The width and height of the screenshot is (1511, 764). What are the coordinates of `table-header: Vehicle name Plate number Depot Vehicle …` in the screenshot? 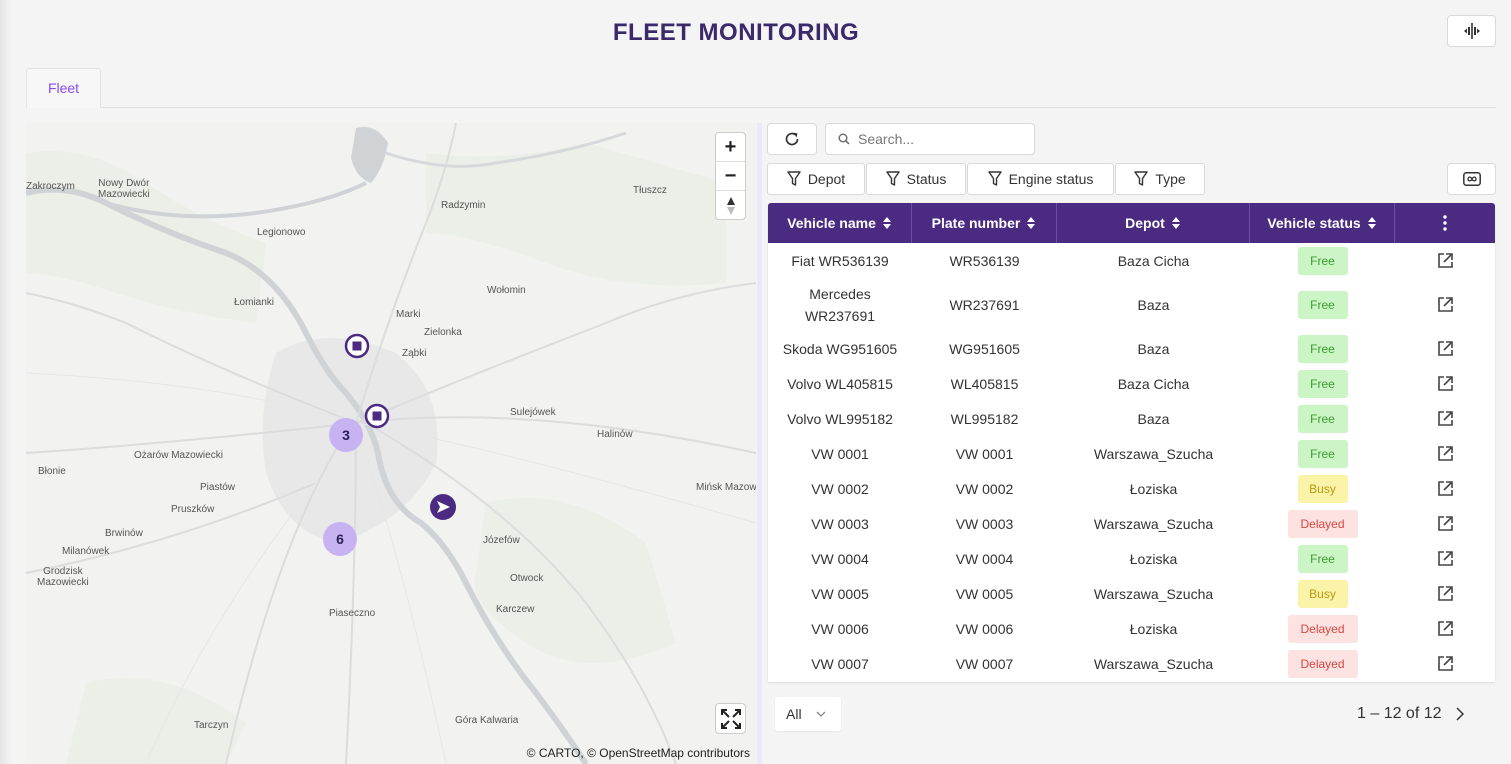 It's located at (1131, 223).